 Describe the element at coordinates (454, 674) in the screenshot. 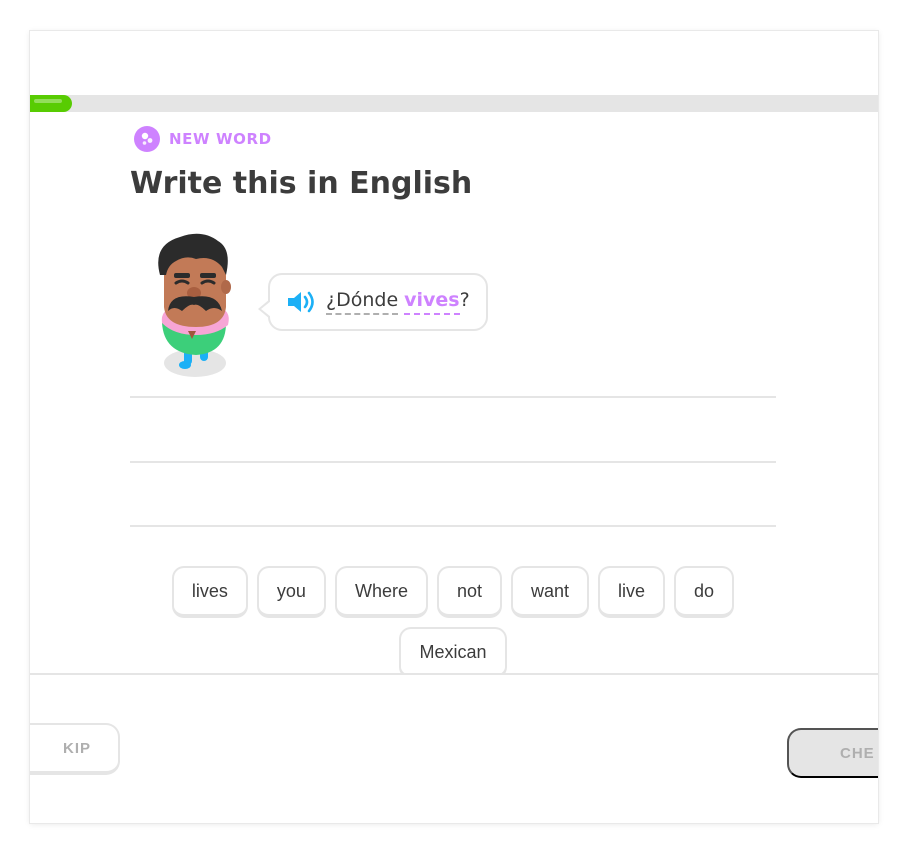

I see `footer-divider` at that location.